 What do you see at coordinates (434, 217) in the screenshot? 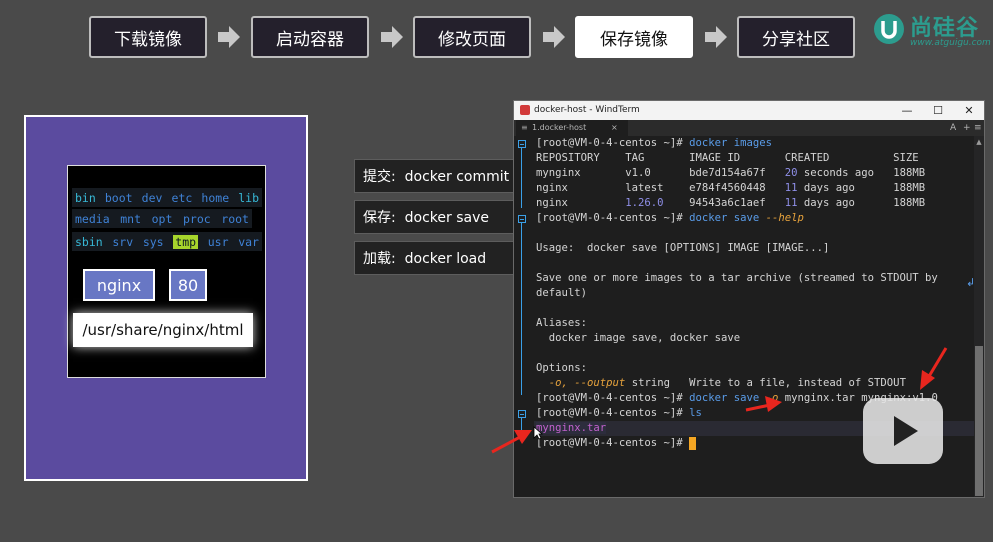
I see `cmd-save-label: 保存: docker save` at bounding box center [434, 217].